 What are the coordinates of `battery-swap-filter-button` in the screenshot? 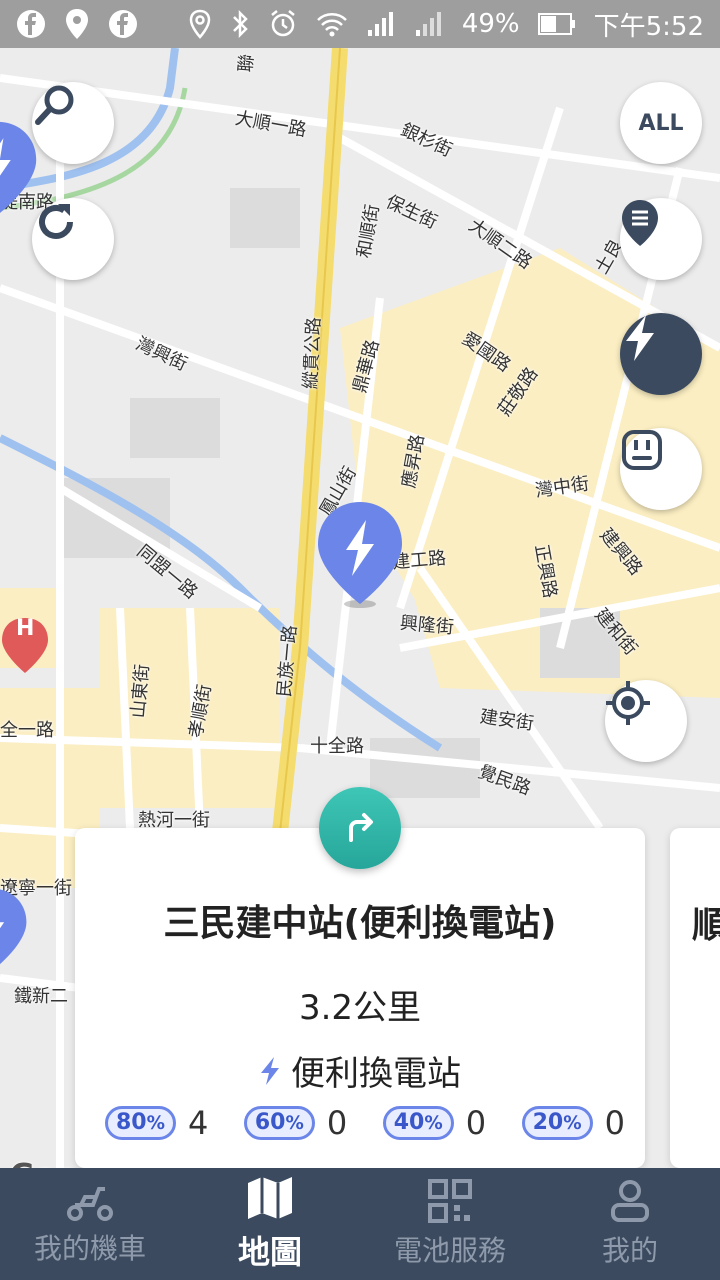 It's located at (661, 354).